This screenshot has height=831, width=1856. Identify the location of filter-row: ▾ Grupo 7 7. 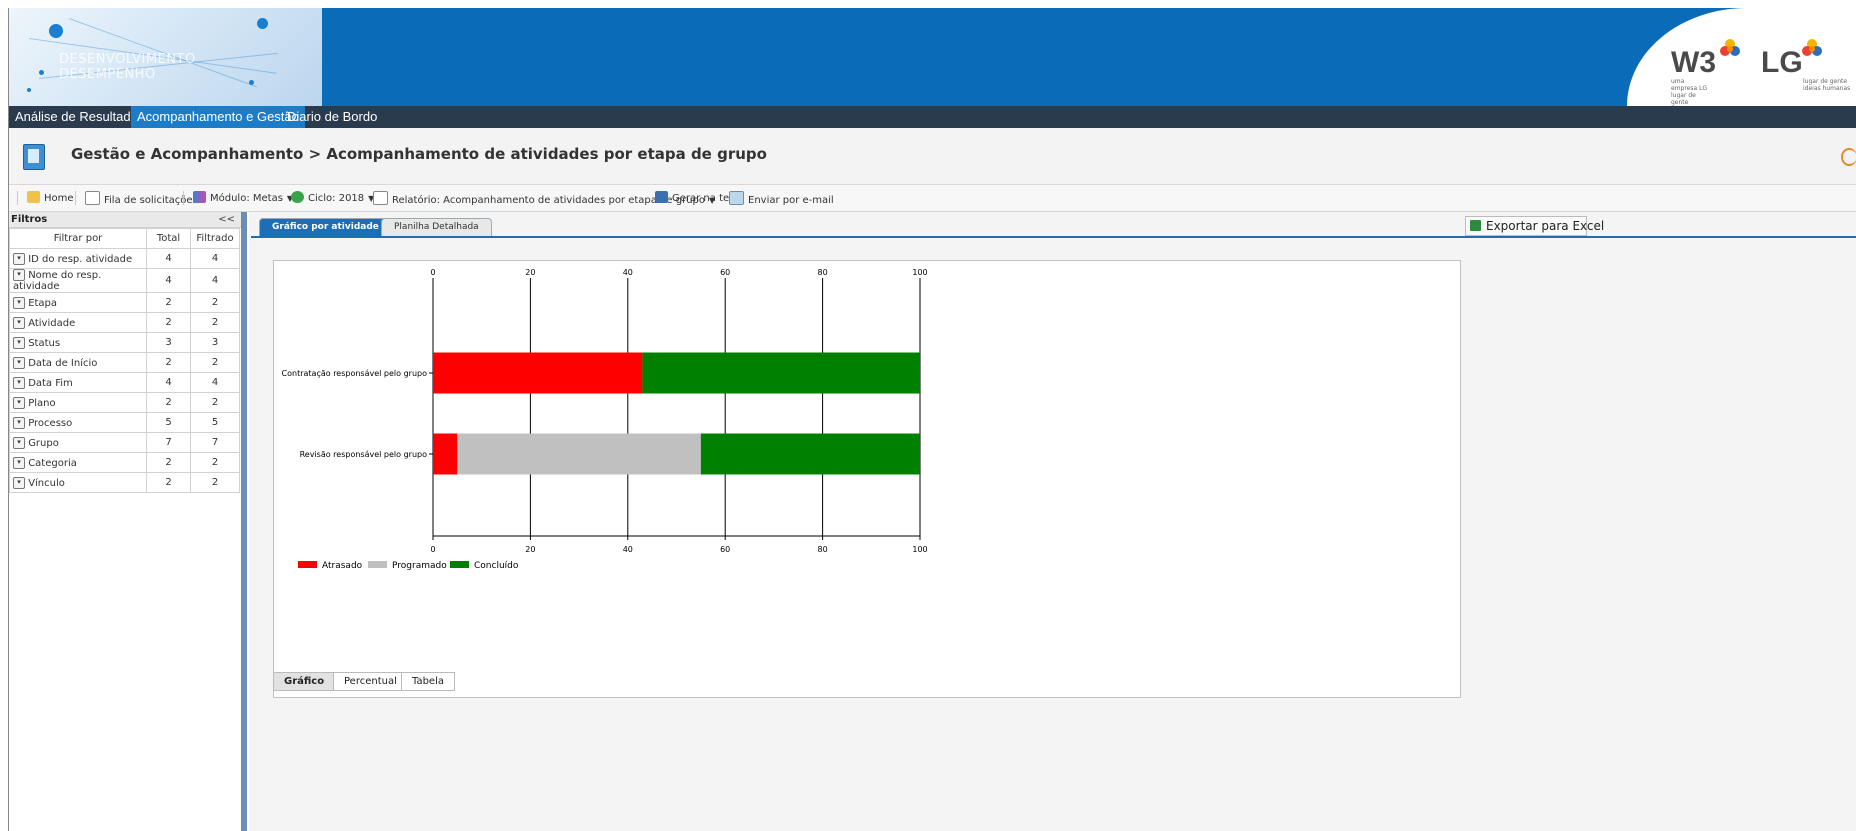
(124, 442).